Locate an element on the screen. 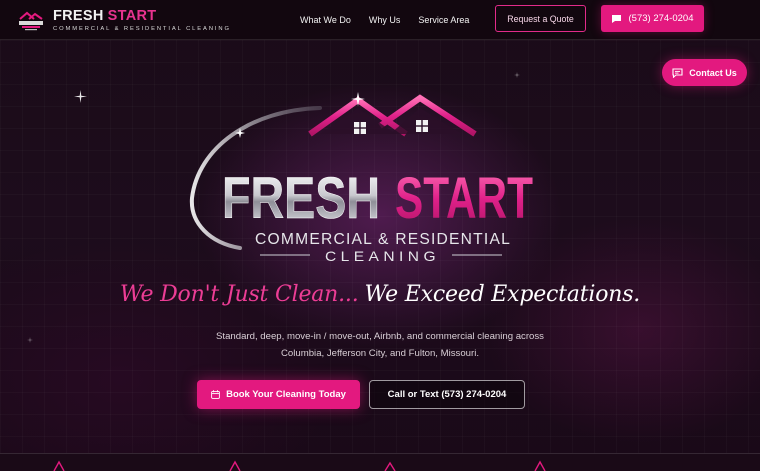 The image size is (760, 471). hero-logo-word-start: START is located at coordinates (464, 198).